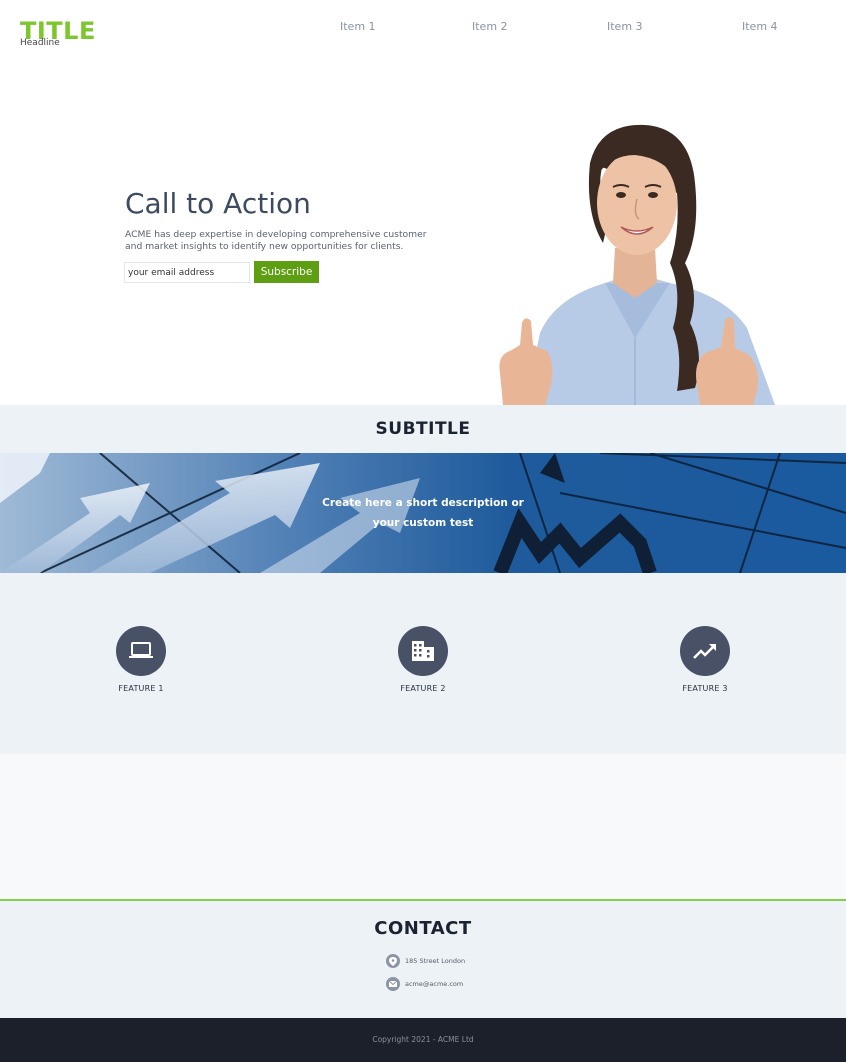  I want to click on feature-2-circle, so click(423, 651).